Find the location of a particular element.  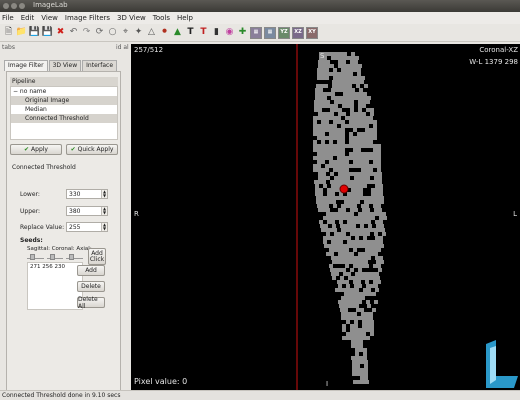

redo-icon: ↷ is located at coordinates (86, 33).